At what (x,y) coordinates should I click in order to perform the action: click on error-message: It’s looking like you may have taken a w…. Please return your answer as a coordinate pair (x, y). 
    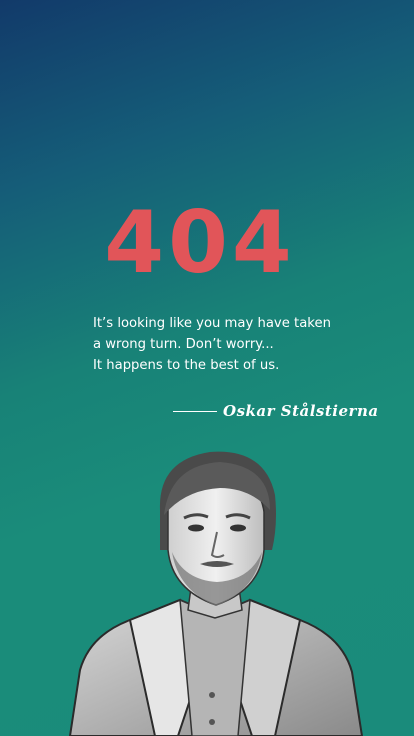
    Looking at the image, I should click on (243, 344).